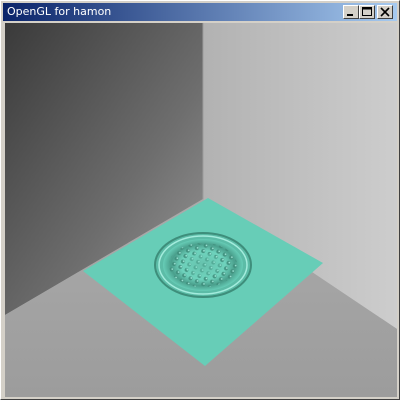 The width and height of the screenshot is (400, 400). I want to click on ripple-effect, so click(203, 265).